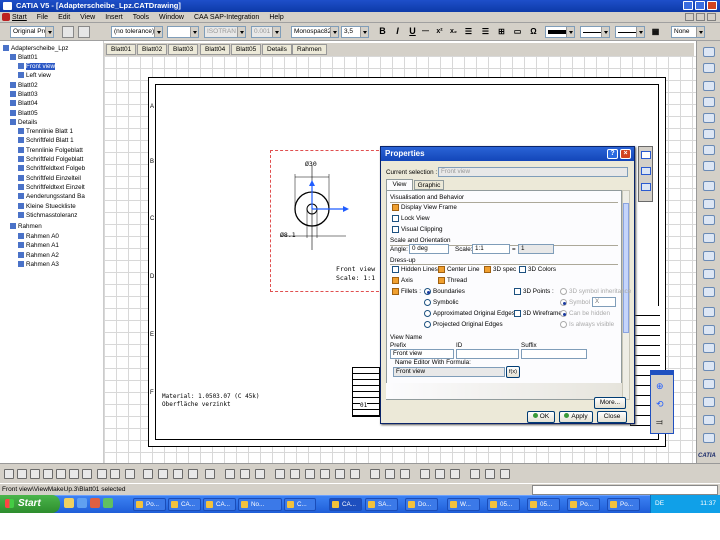  I want to click on scrollbar-thumb, so click(626, 268).